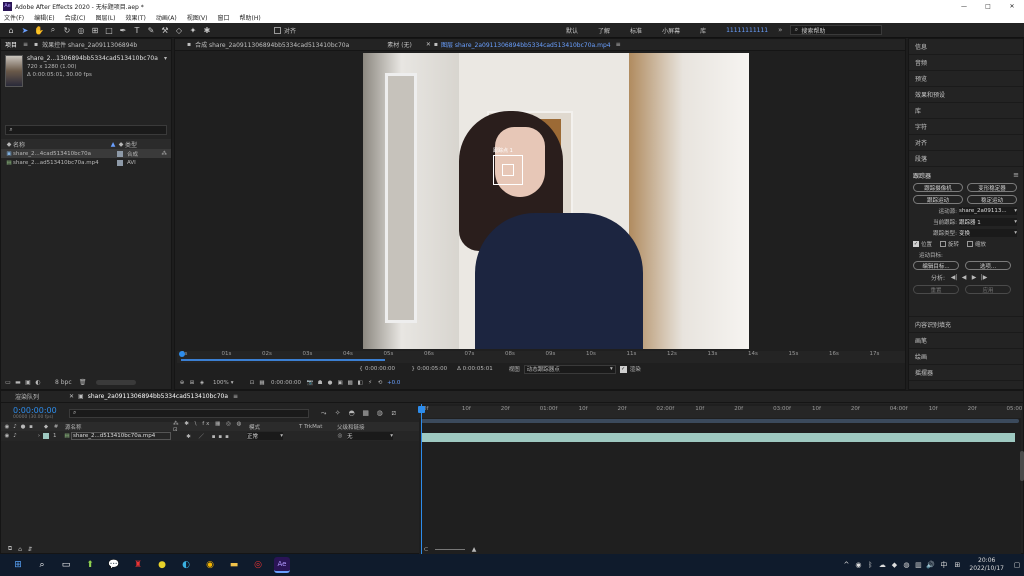 The height and width of the screenshot is (576, 1024). Describe the element at coordinates (938, 187) in the screenshot. I see `track-camera-button: 跟踪摄像机` at that location.